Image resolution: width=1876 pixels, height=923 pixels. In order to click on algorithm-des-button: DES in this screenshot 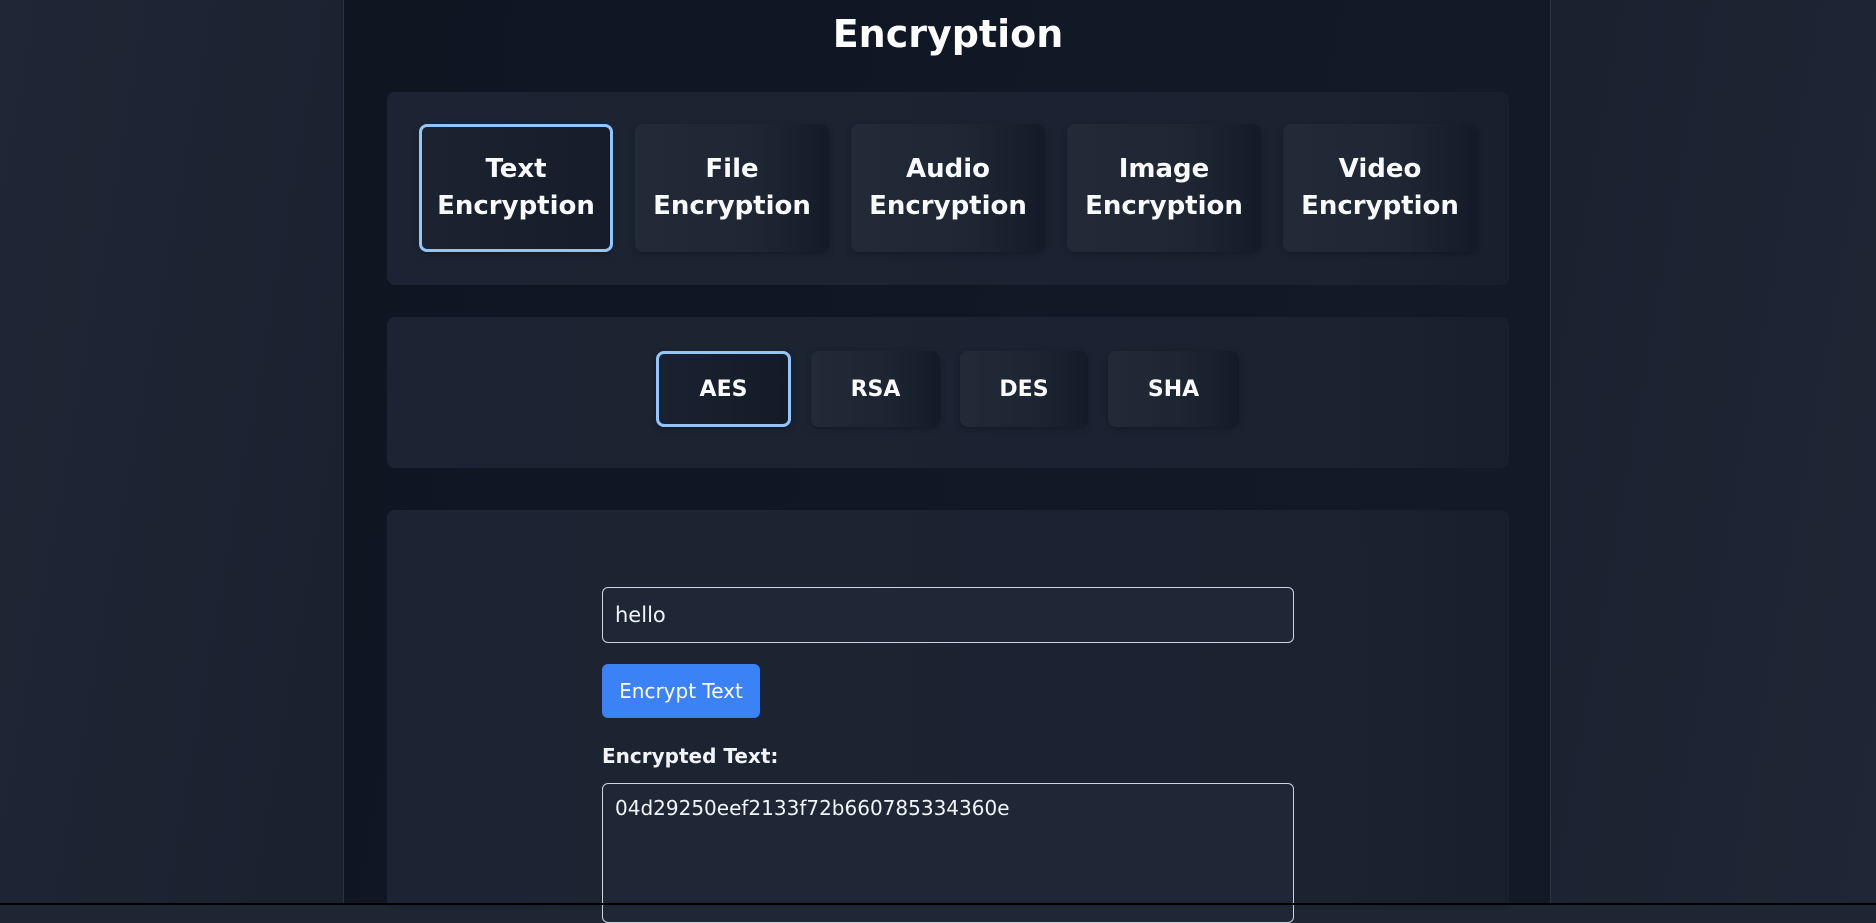, I will do `click(1024, 389)`.